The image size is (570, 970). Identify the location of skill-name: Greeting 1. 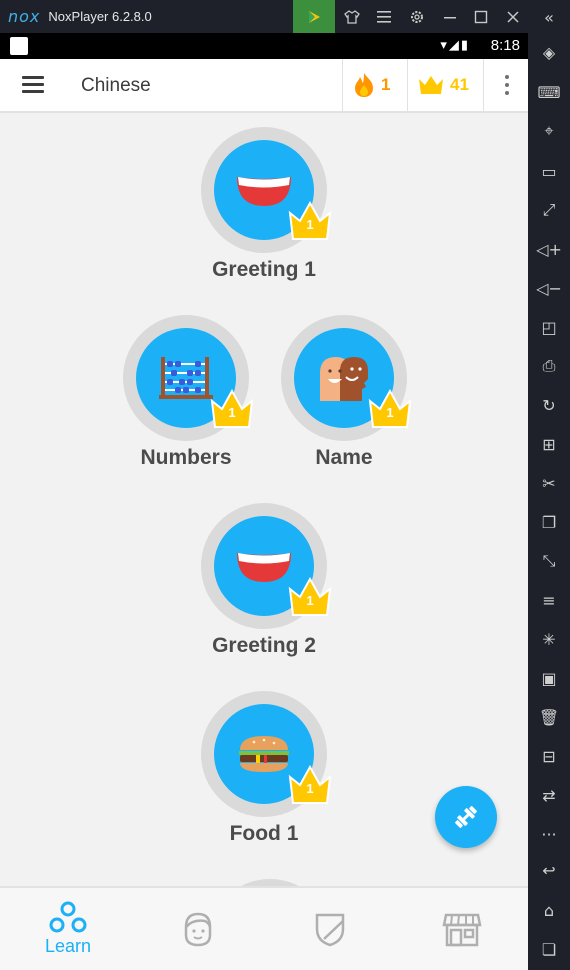
(264, 269).